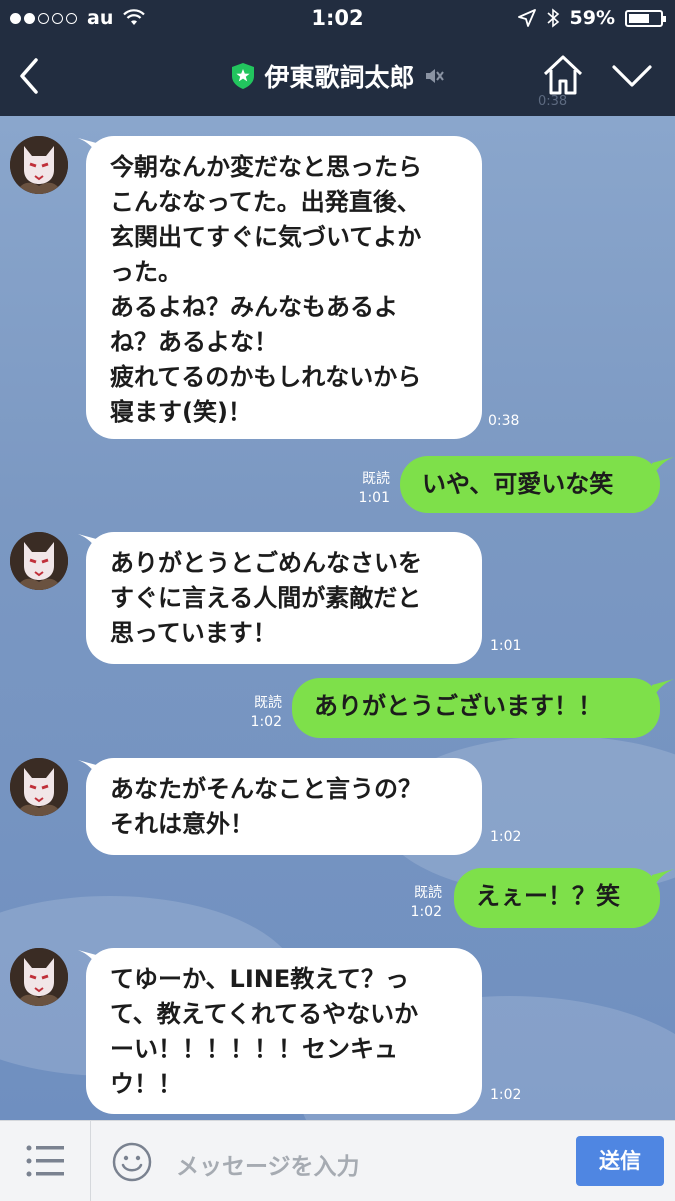 Image resolution: width=675 pixels, height=1201 pixels. I want to click on bluetooth-icon, so click(552, 18).